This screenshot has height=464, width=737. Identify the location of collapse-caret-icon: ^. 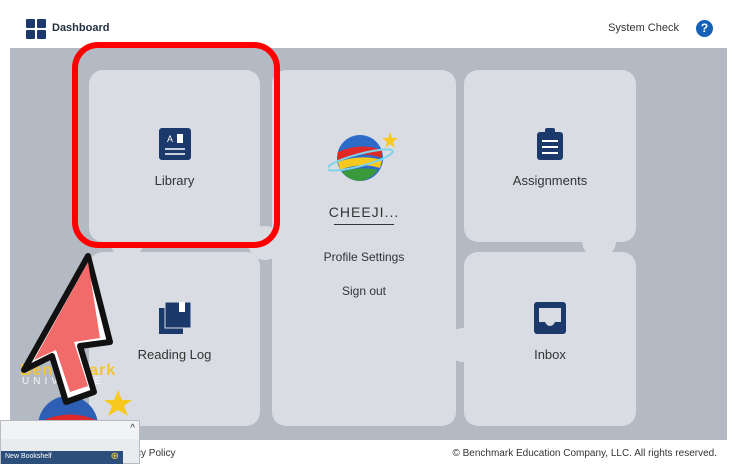
(132, 428).